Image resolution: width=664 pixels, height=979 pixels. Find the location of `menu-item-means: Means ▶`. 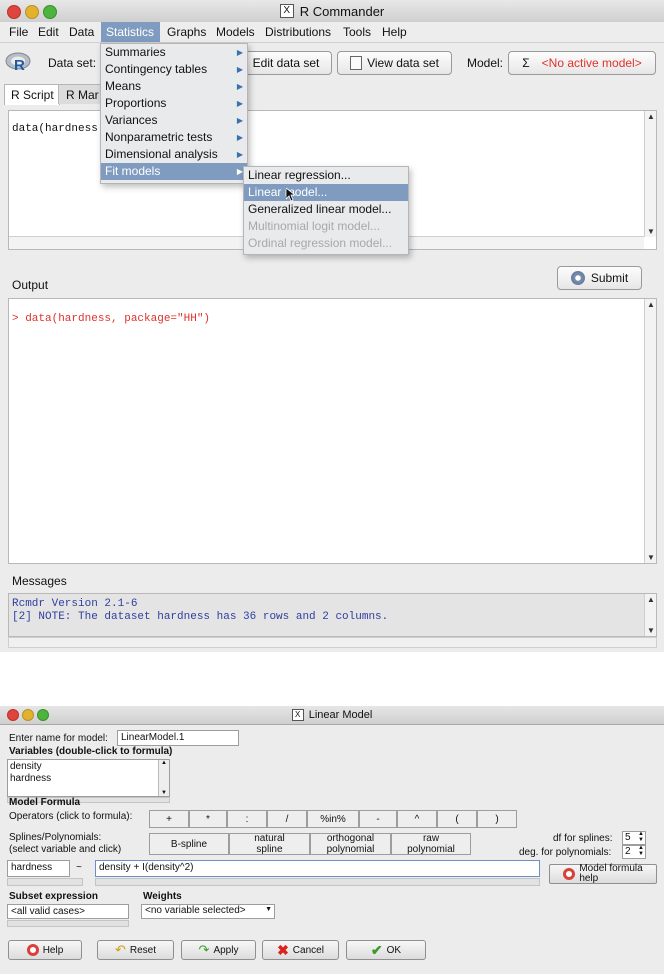

menu-item-means: Means ▶ is located at coordinates (174, 86).